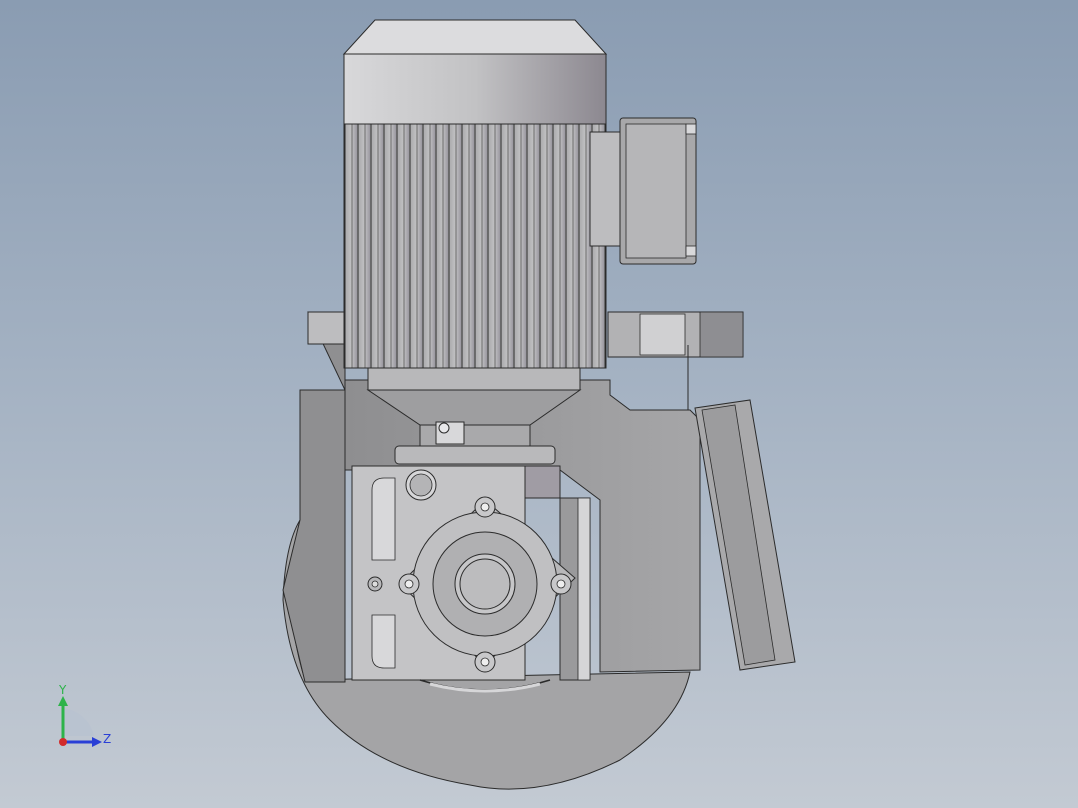  Describe the element at coordinates (85, 715) in the screenshot. I see `view-orientation-triad: Y Z` at that location.